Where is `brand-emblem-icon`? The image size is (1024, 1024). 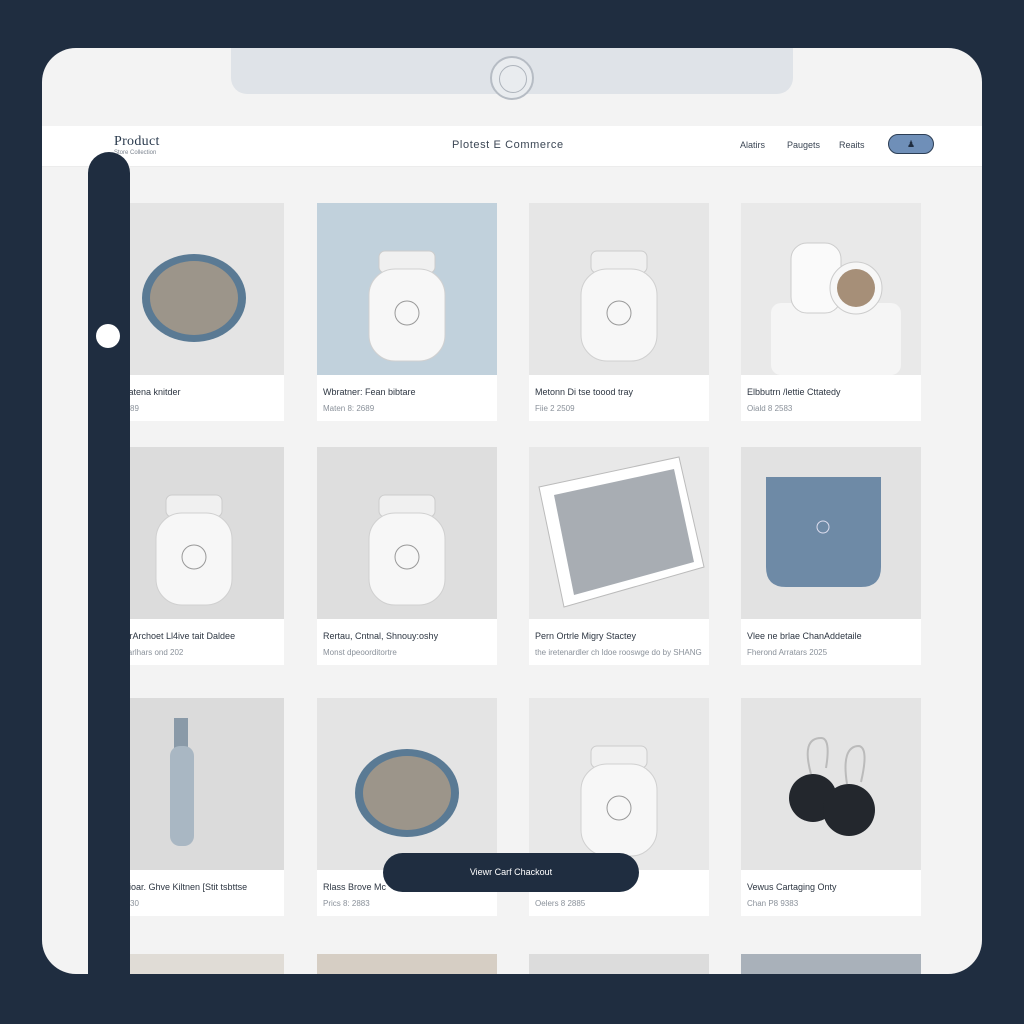
brand-emblem-icon is located at coordinates (512, 78).